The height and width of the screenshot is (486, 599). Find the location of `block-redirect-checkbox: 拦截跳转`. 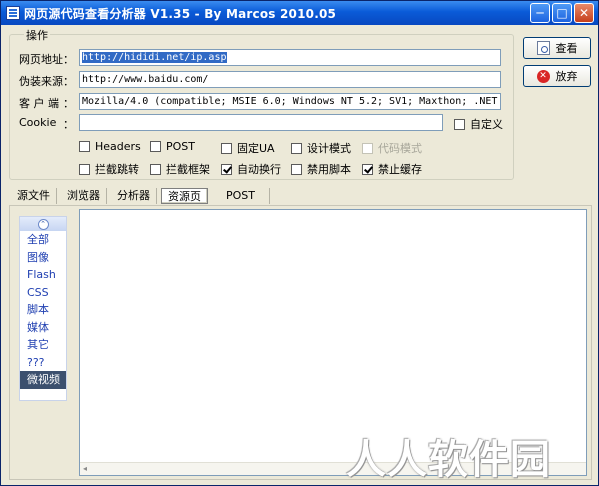

block-redirect-checkbox: 拦截跳转 is located at coordinates (109, 169).